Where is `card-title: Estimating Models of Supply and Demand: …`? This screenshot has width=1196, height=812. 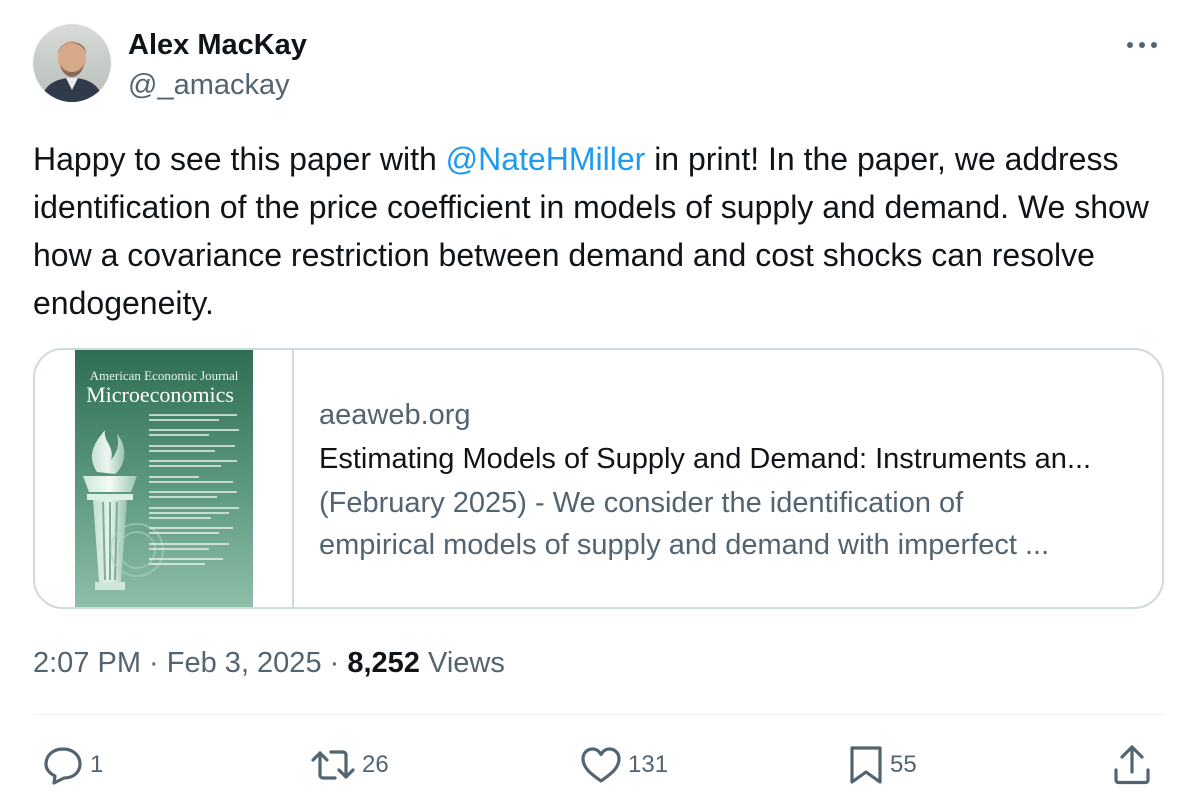
card-title: Estimating Models of Supply and Demand: … is located at coordinates (705, 459).